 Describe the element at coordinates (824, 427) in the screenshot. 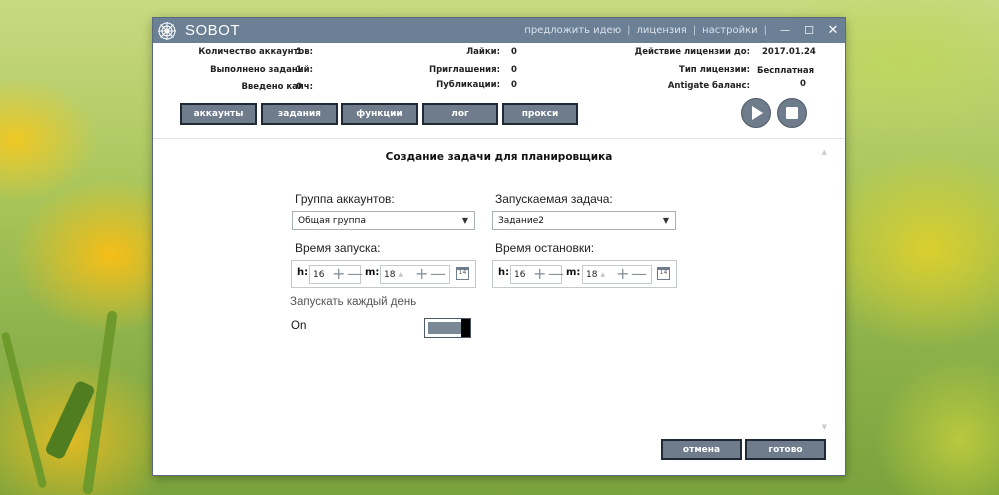

I see `scroll-down-icon: ▼` at that location.